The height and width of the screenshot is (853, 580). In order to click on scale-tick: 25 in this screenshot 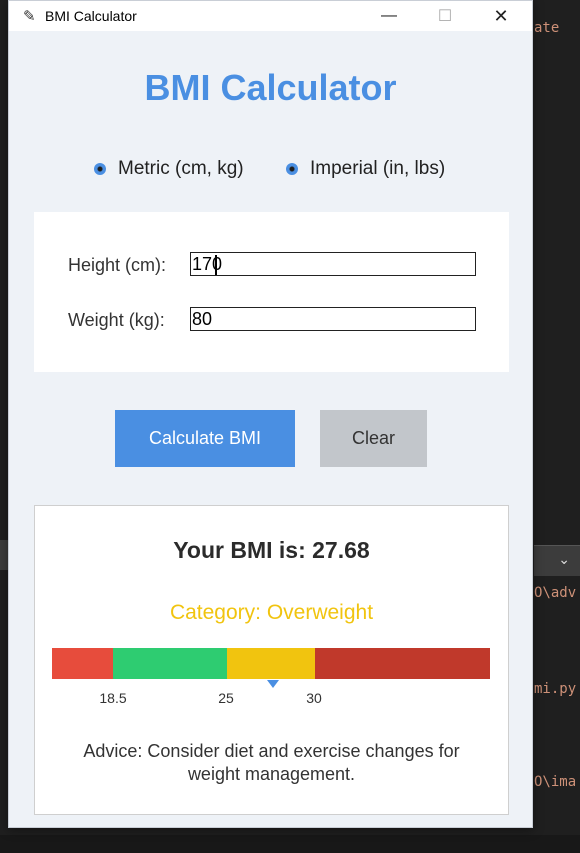, I will do `click(226, 698)`.